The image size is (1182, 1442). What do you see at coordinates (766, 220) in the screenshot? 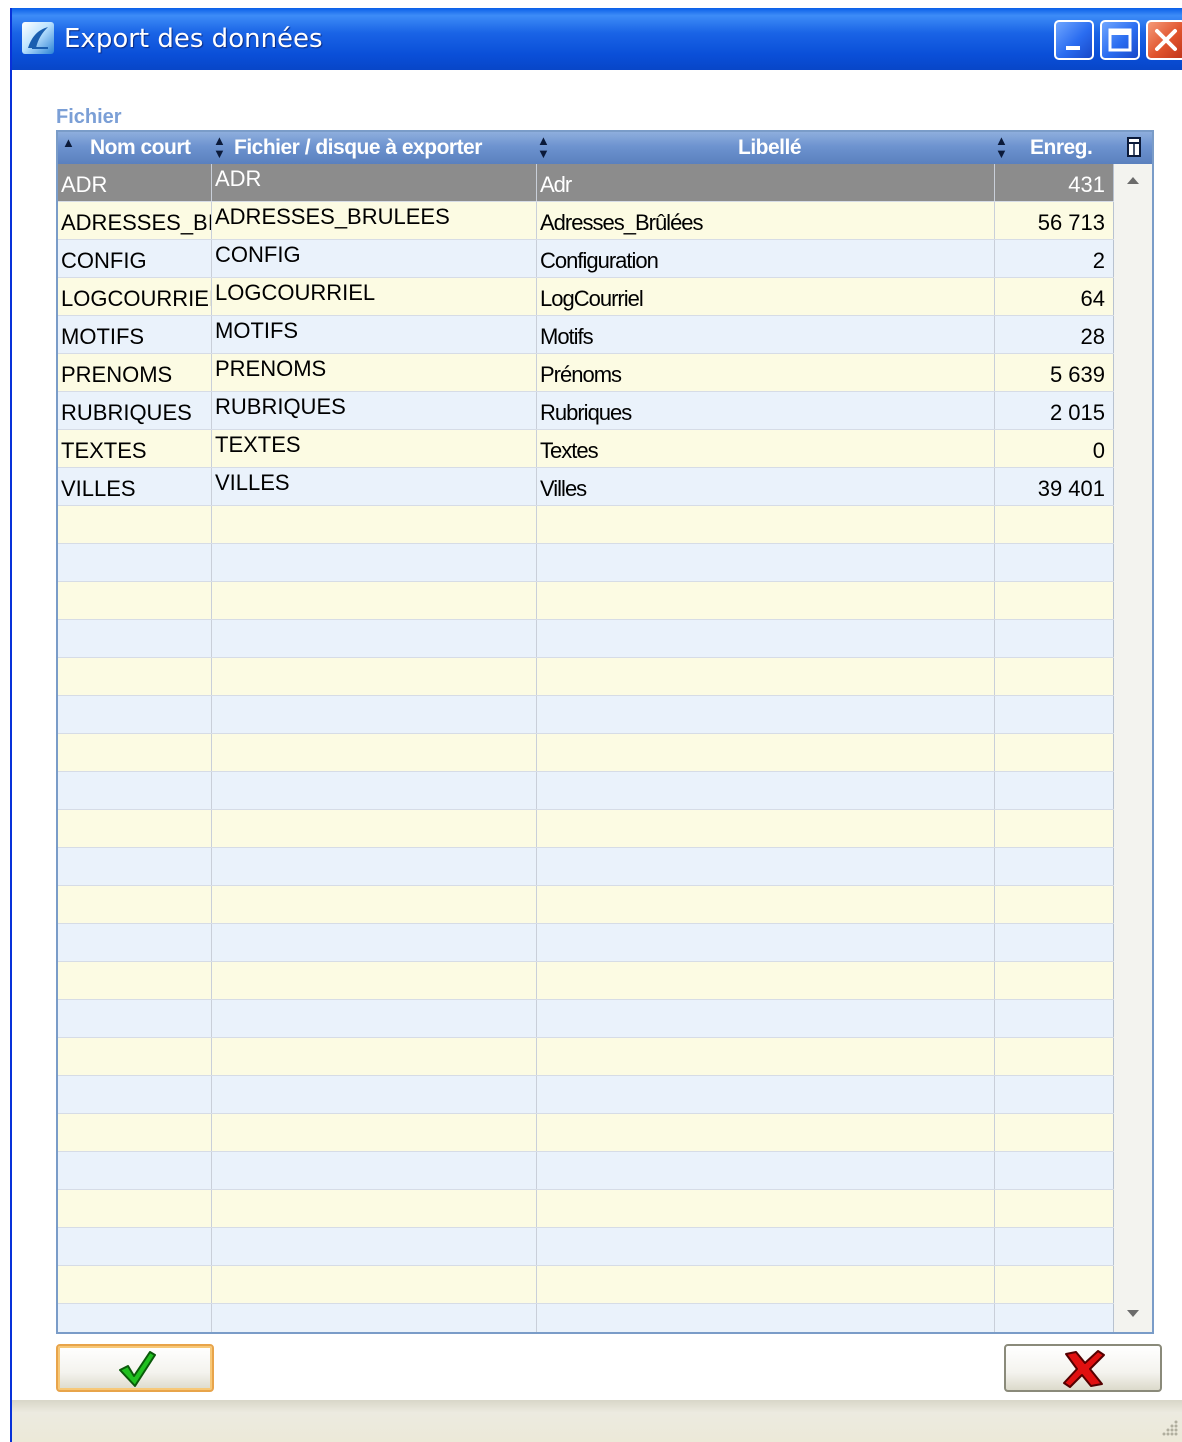
I see `cell-libelle: Adresses_Brûlées` at bounding box center [766, 220].